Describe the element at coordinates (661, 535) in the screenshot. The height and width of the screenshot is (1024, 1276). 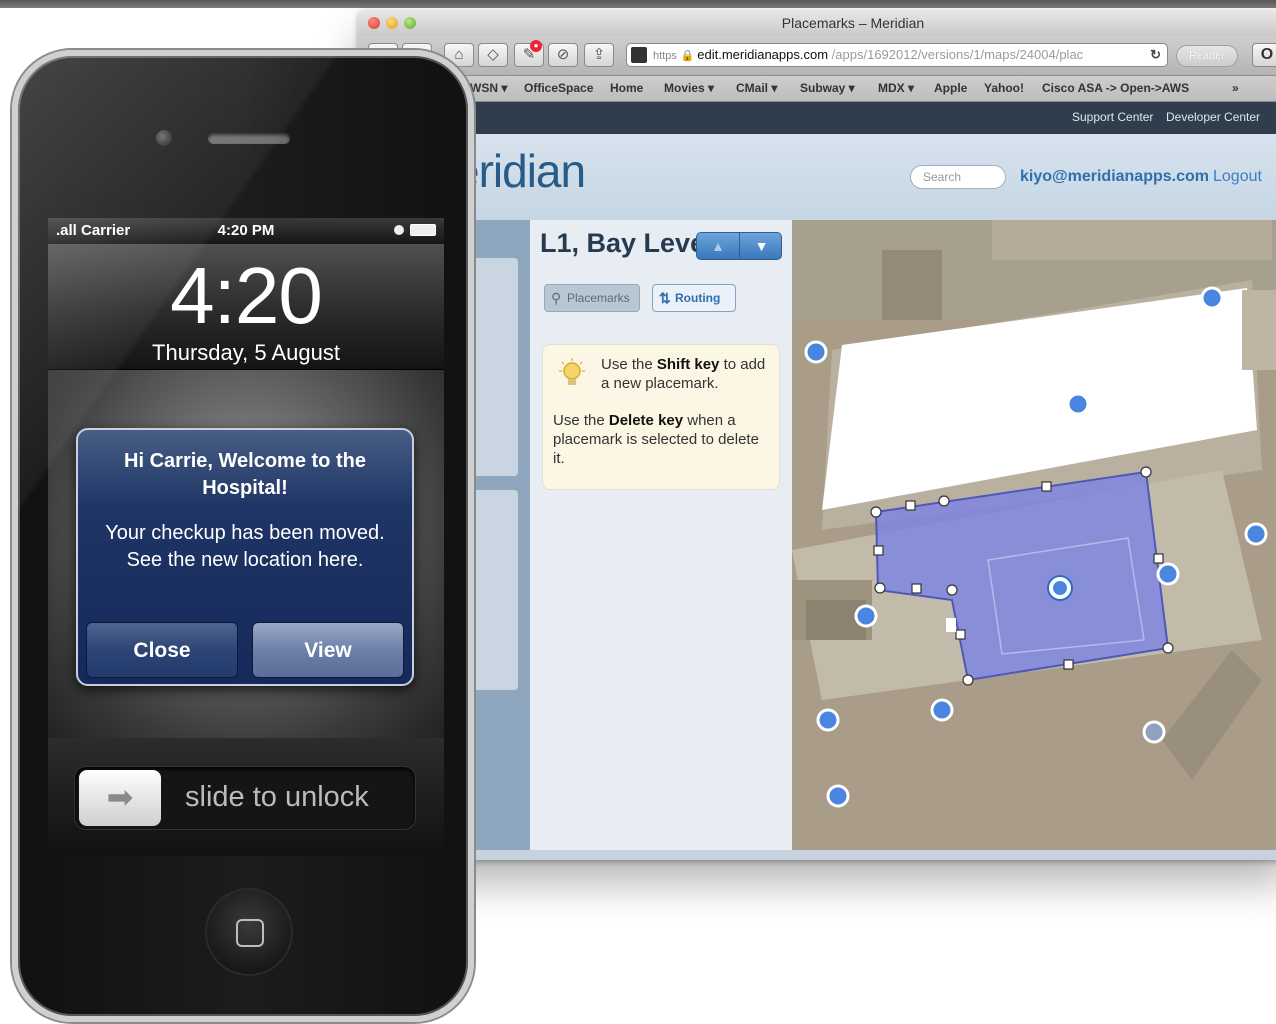
I see `floor-panel: L1, Bay Level ▲ ▼ ⚲ Placemarks ⇅ Routing` at that location.